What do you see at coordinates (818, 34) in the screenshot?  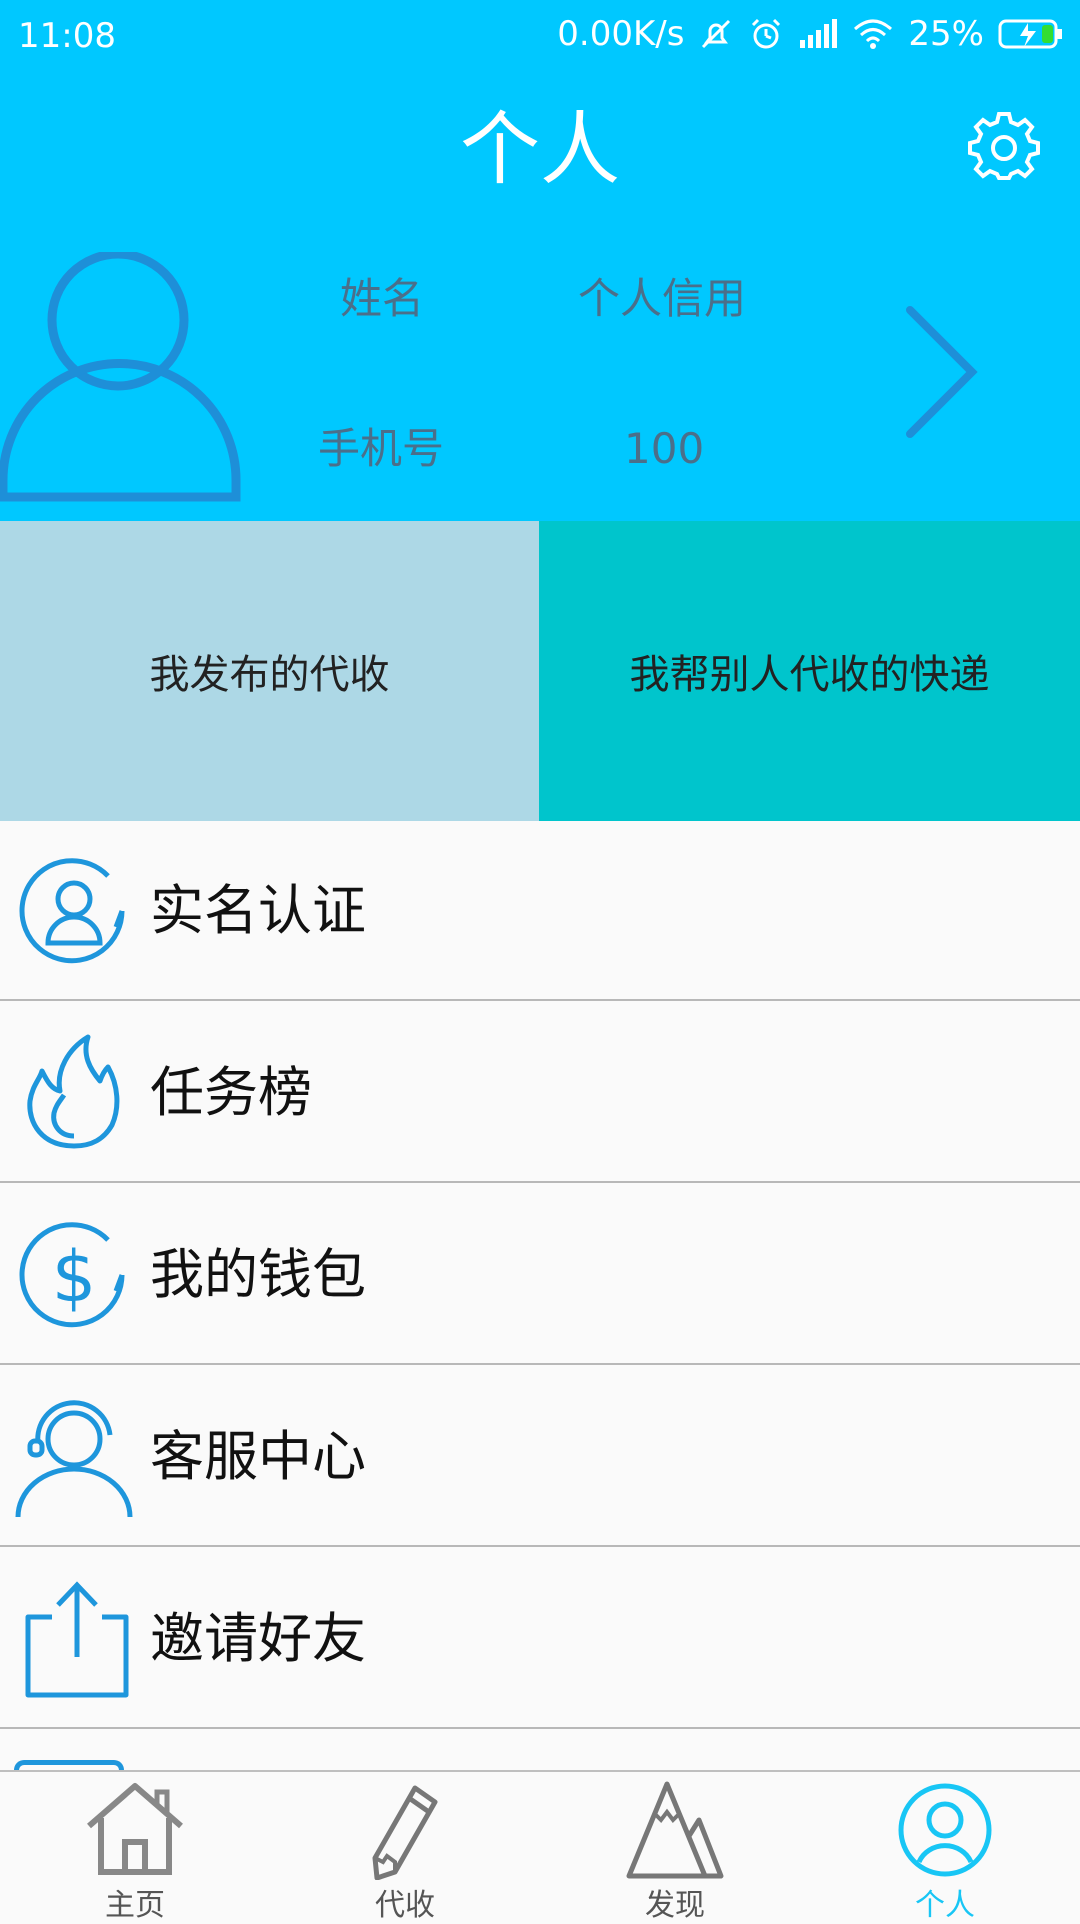 I see `signal-icon` at bounding box center [818, 34].